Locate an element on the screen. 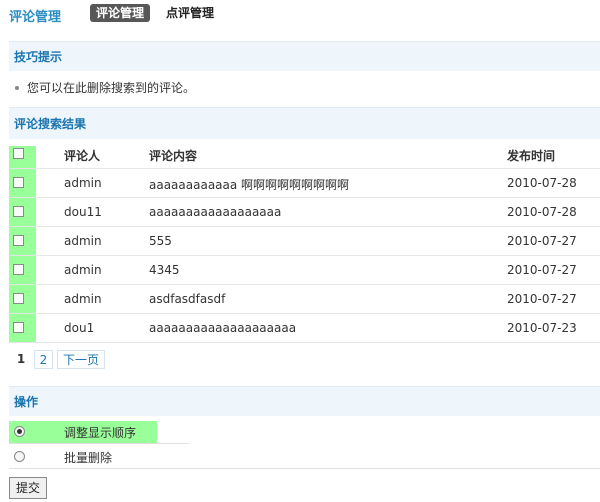  next-page-link: 下一页 is located at coordinates (81, 359).